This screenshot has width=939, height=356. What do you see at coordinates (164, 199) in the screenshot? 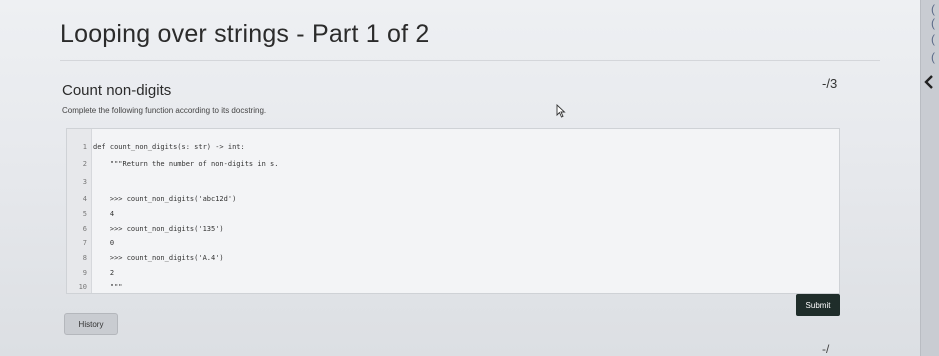
I see `code-line: >>> count_non_digits('abc12d')` at bounding box center [164, 199].